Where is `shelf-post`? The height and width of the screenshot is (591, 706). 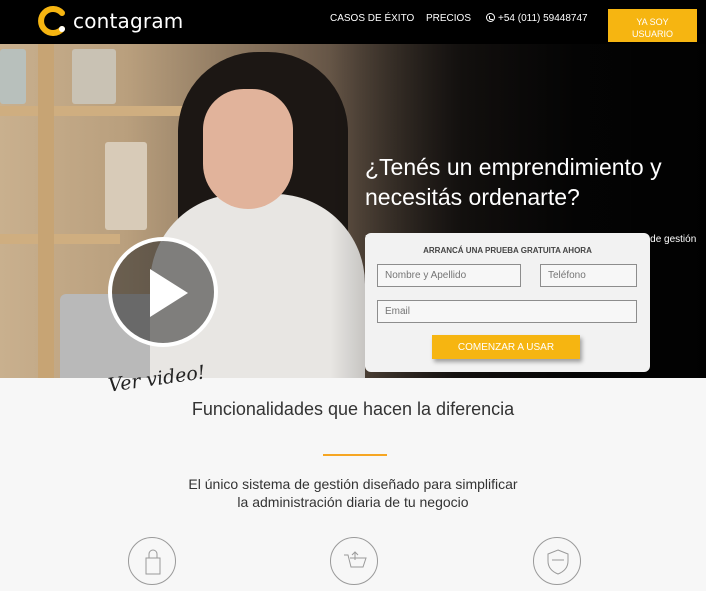 shelf-post is located at coordinates (46, 211).